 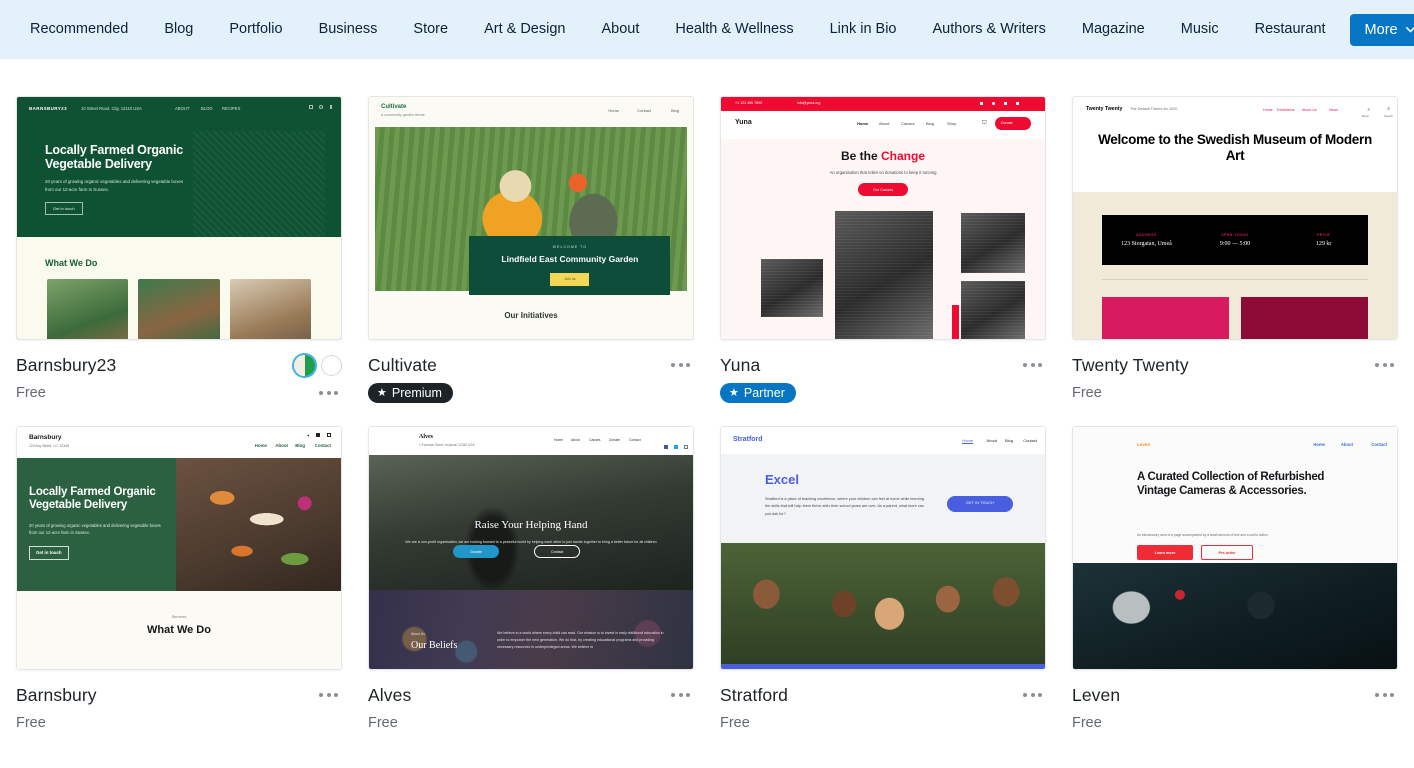 What do you see at coordinates (883, 156) in the screenshot?
I see `preview-heading: Be the Change` at bounding box center [883, 156].